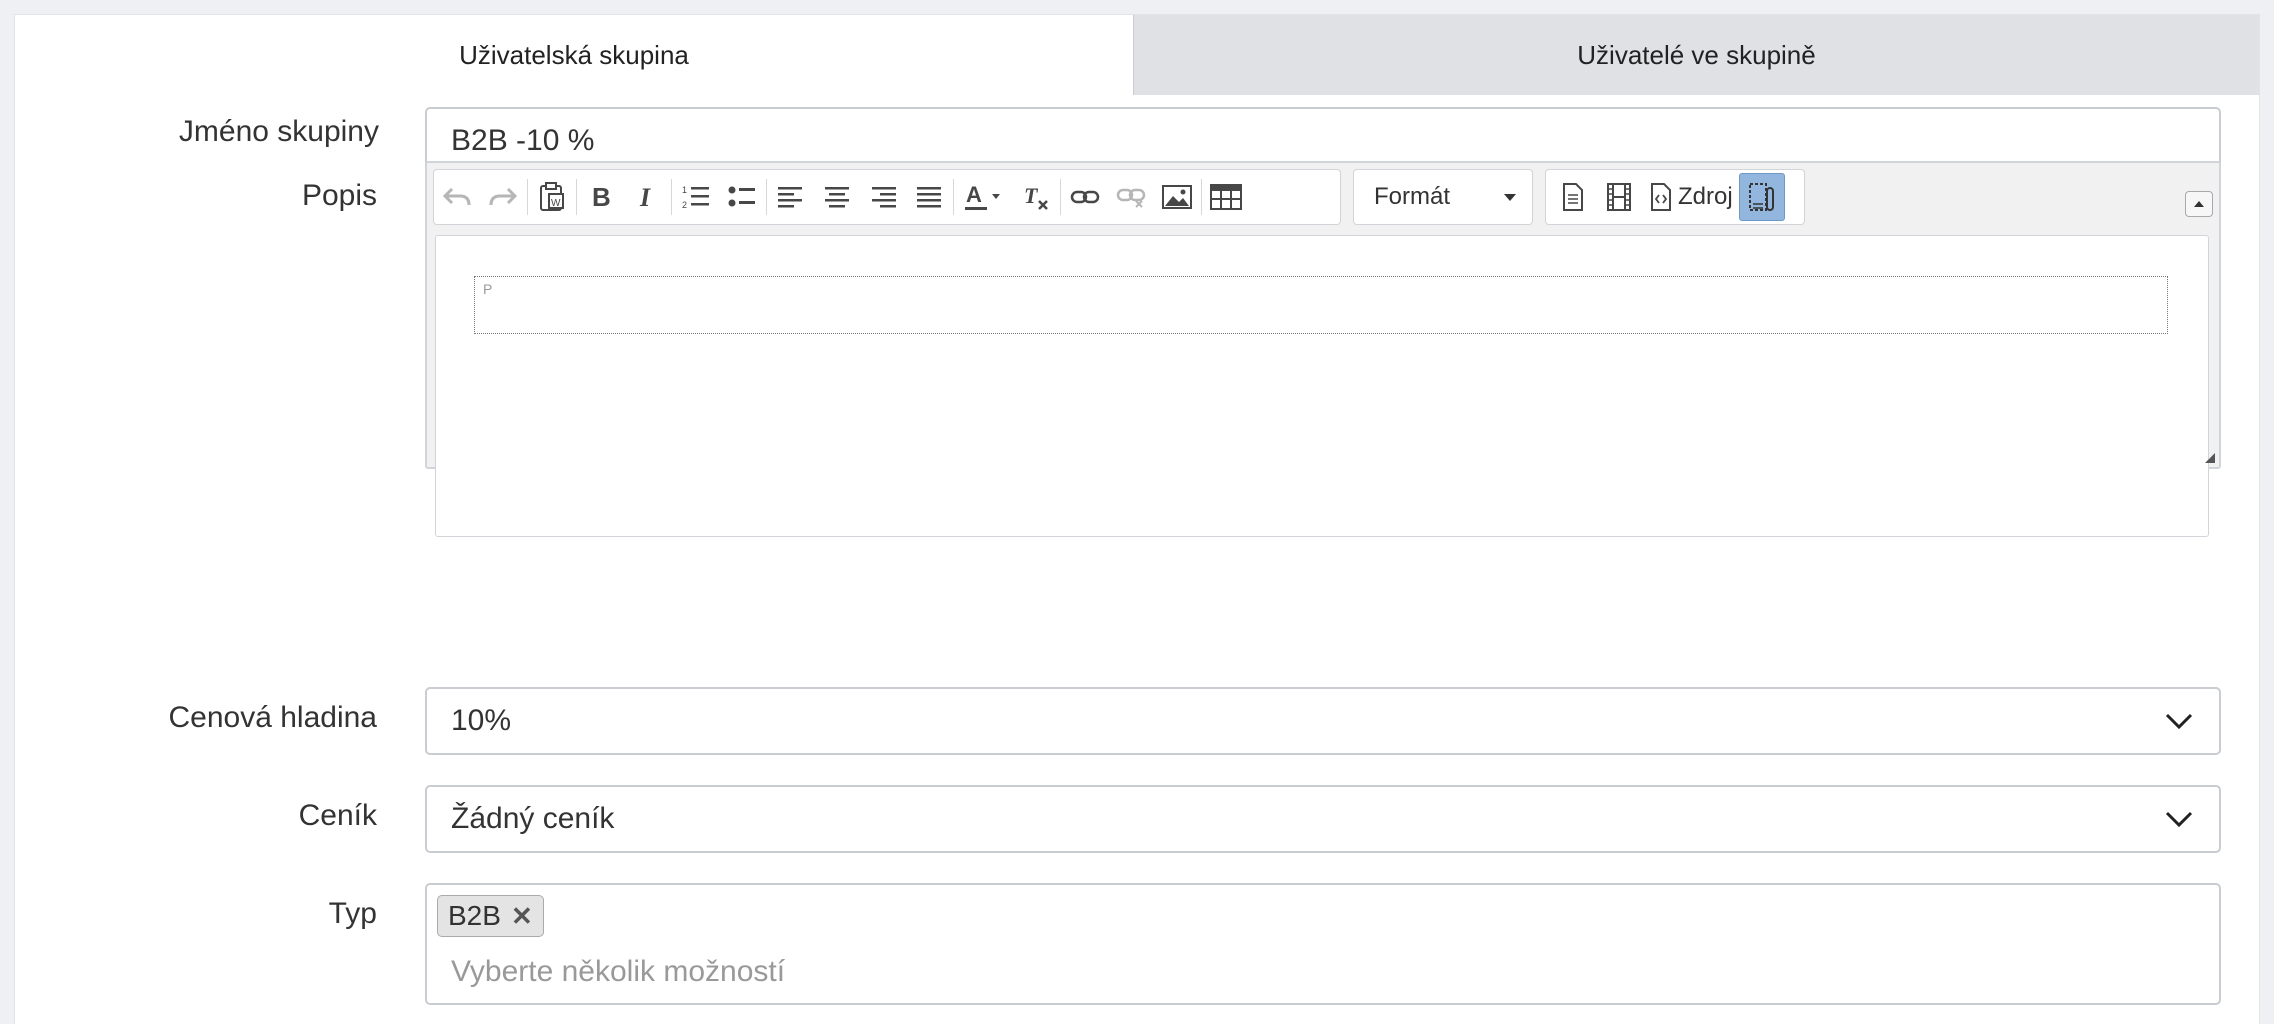 Image resolution: width=2274 pixels, height=1024 pixels. I want to click on group-name-label: Jméno skupiny, so click(278, 131).